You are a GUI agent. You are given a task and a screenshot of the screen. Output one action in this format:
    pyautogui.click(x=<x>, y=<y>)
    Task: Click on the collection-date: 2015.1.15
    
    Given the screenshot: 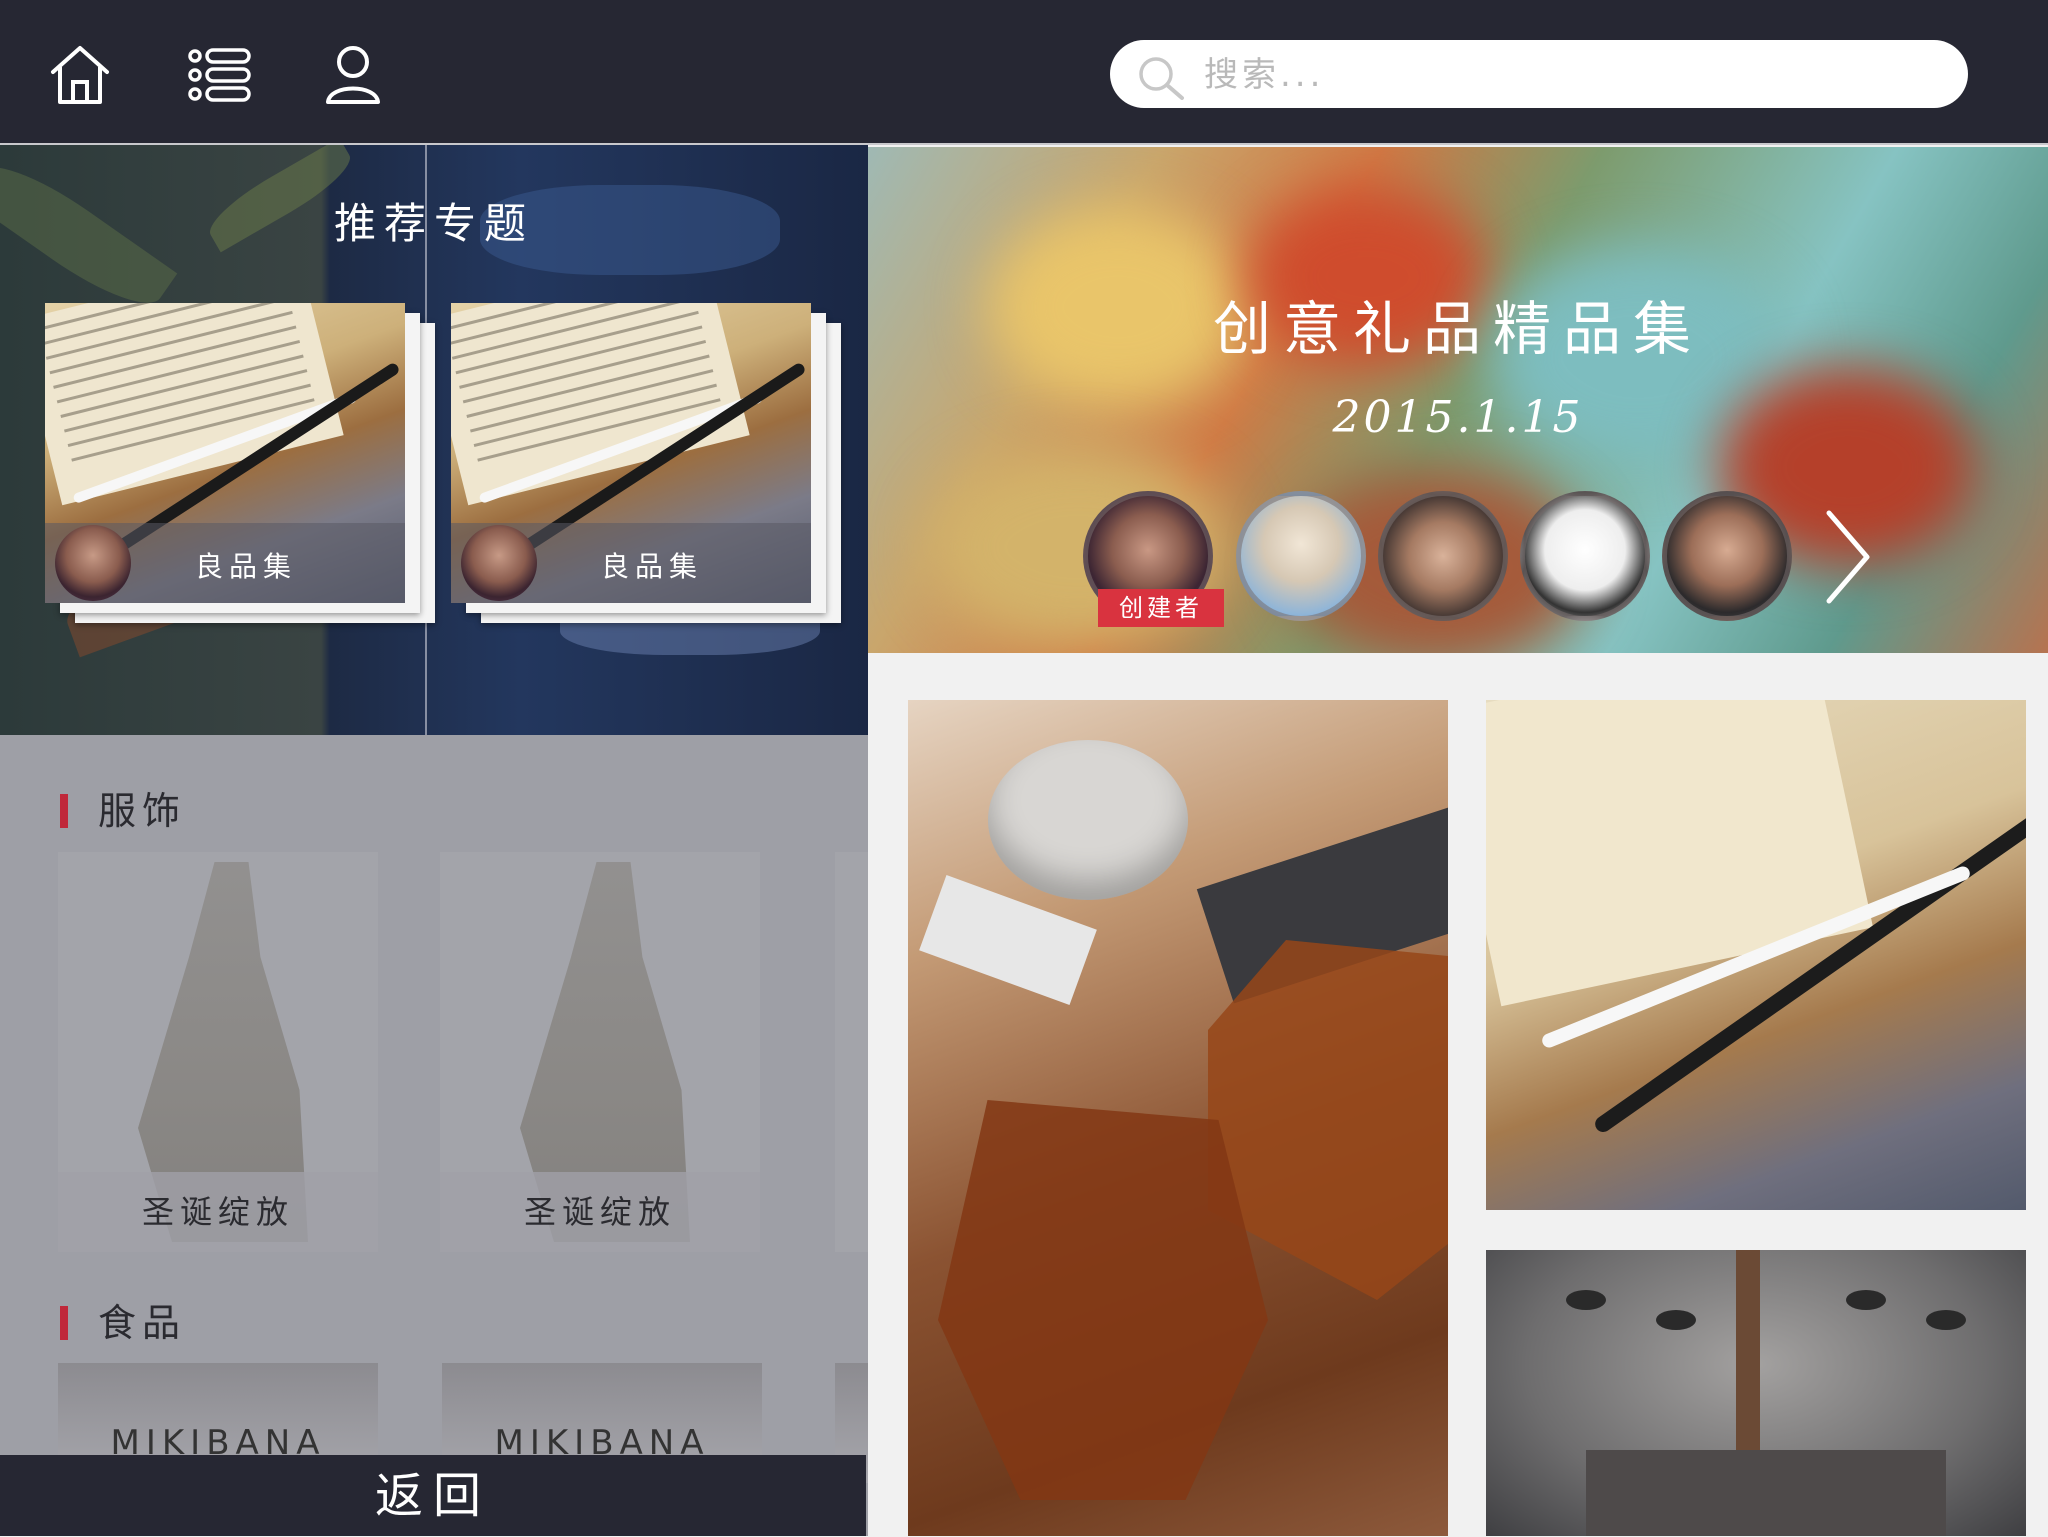 What is the action you would take?
    pyautogui.click(x=1458, y=417)
    